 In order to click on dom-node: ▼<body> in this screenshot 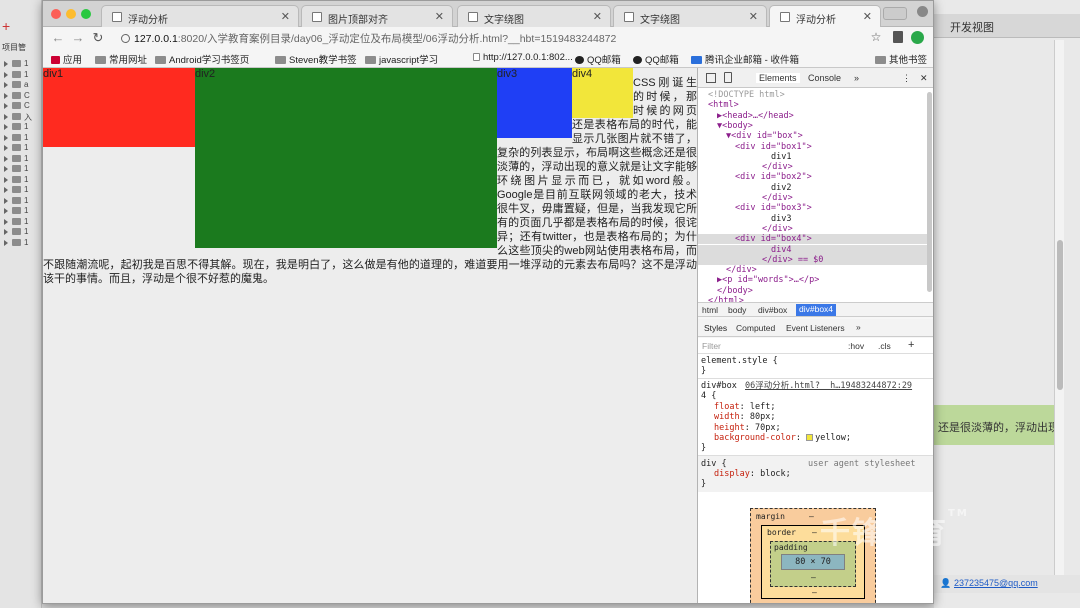, I will do `click(735, 126)`.